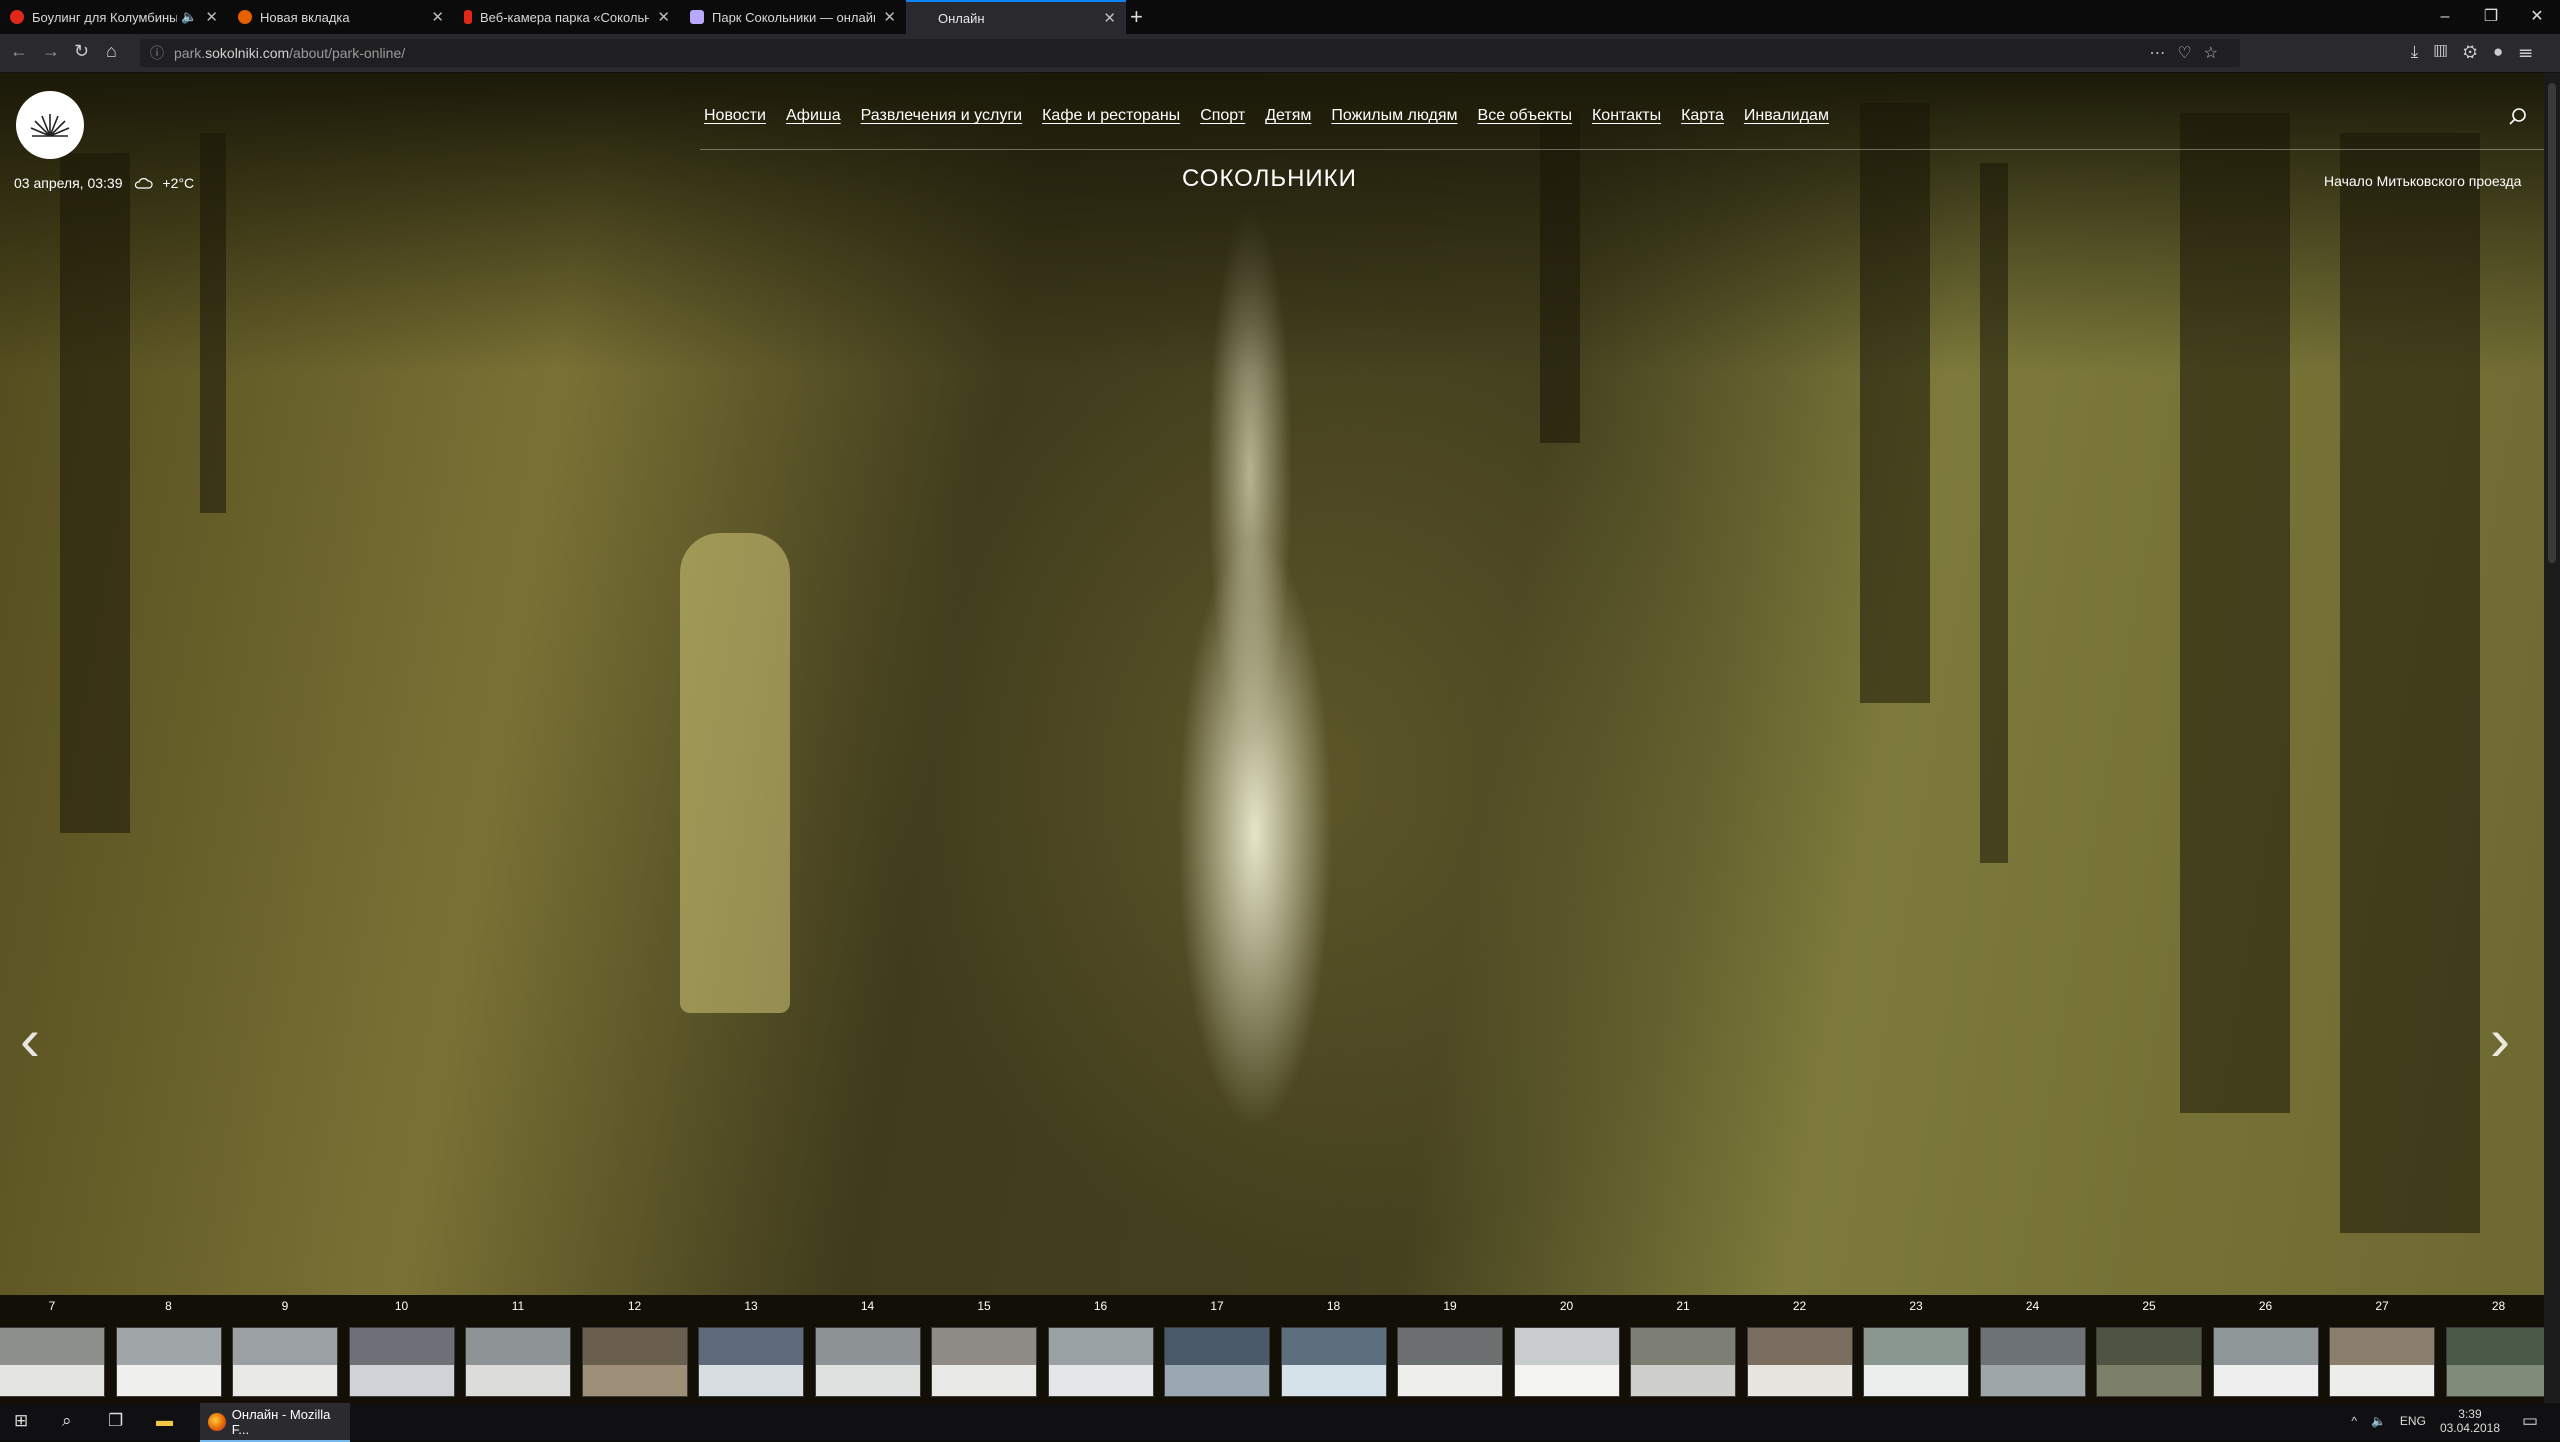 The height and width of the screenshot is (1442, 2560). Describe the element at coordinates (2518, 117) in the screenshot. I see `search-icon` at that location.